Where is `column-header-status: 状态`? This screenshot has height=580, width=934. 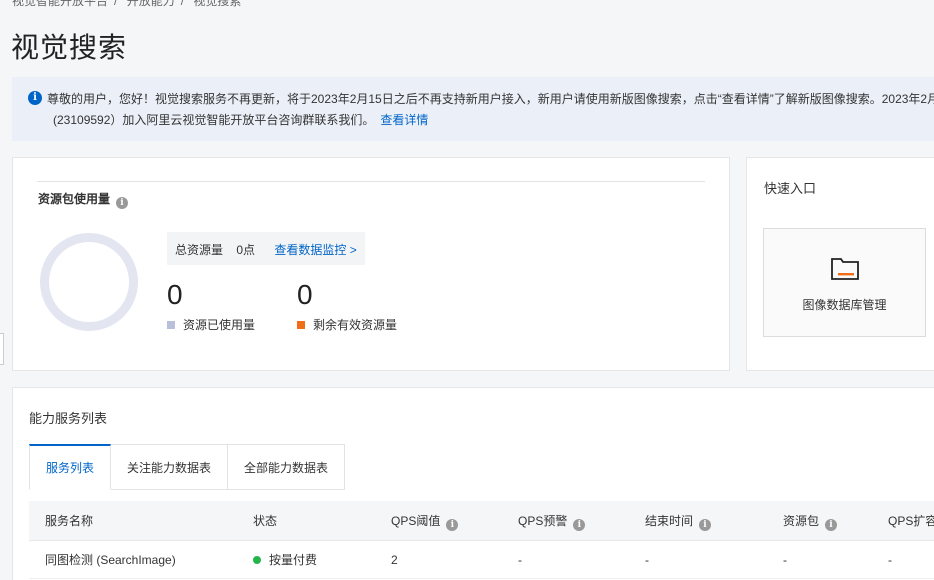 column-header-status: 状态 is located at coordinates (265, 521).